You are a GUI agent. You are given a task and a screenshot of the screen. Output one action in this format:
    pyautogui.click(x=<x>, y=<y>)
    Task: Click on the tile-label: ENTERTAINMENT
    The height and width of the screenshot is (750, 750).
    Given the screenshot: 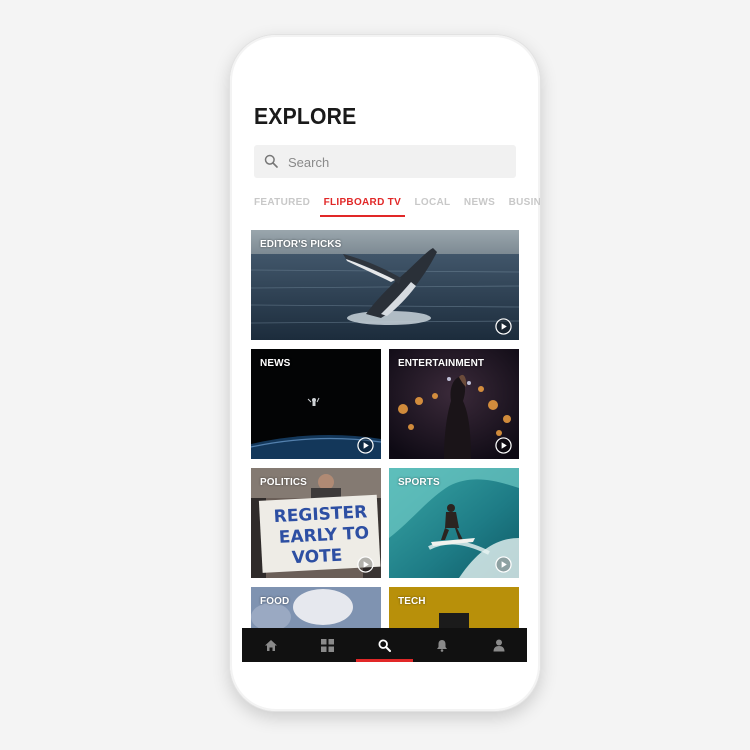 What is the action you would take?
    pyautogui.click(x=441, y=363)
    